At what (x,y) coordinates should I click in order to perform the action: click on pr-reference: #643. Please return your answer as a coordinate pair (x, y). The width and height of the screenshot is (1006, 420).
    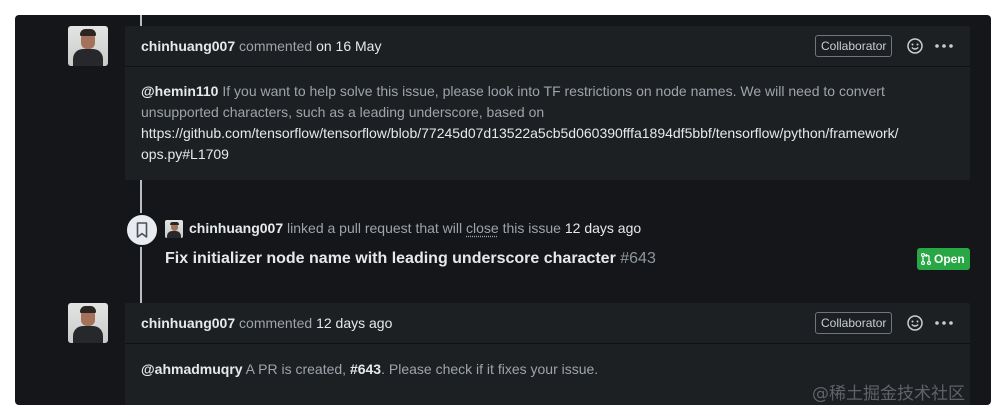
    Looking at the image, I should click on (365, 369).